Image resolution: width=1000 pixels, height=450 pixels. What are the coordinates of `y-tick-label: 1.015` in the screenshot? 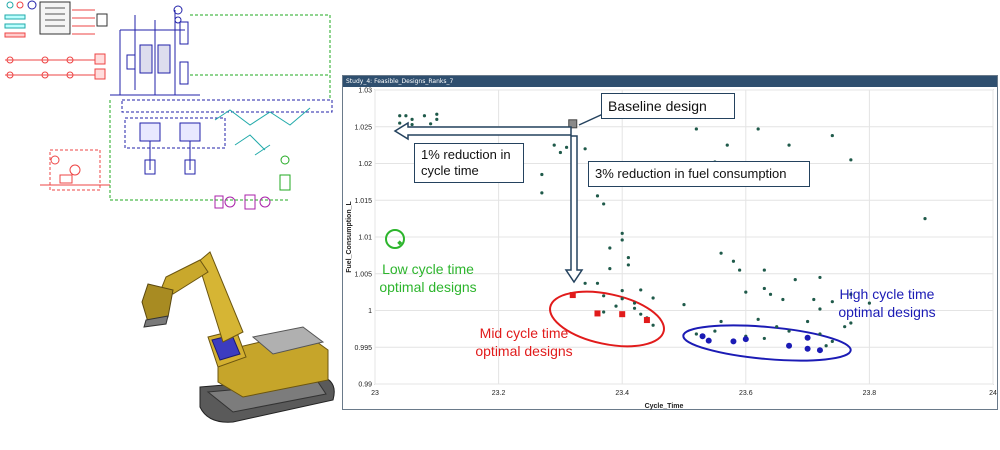 It's located at (363, 201).